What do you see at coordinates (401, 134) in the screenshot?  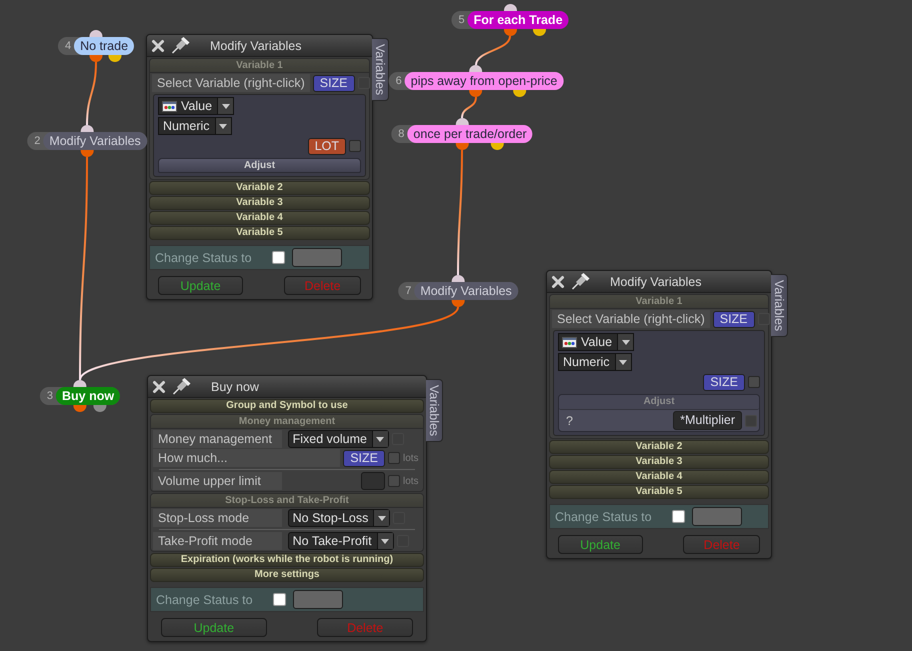 I see `node-number: 8` at bounding box center [401, 134].